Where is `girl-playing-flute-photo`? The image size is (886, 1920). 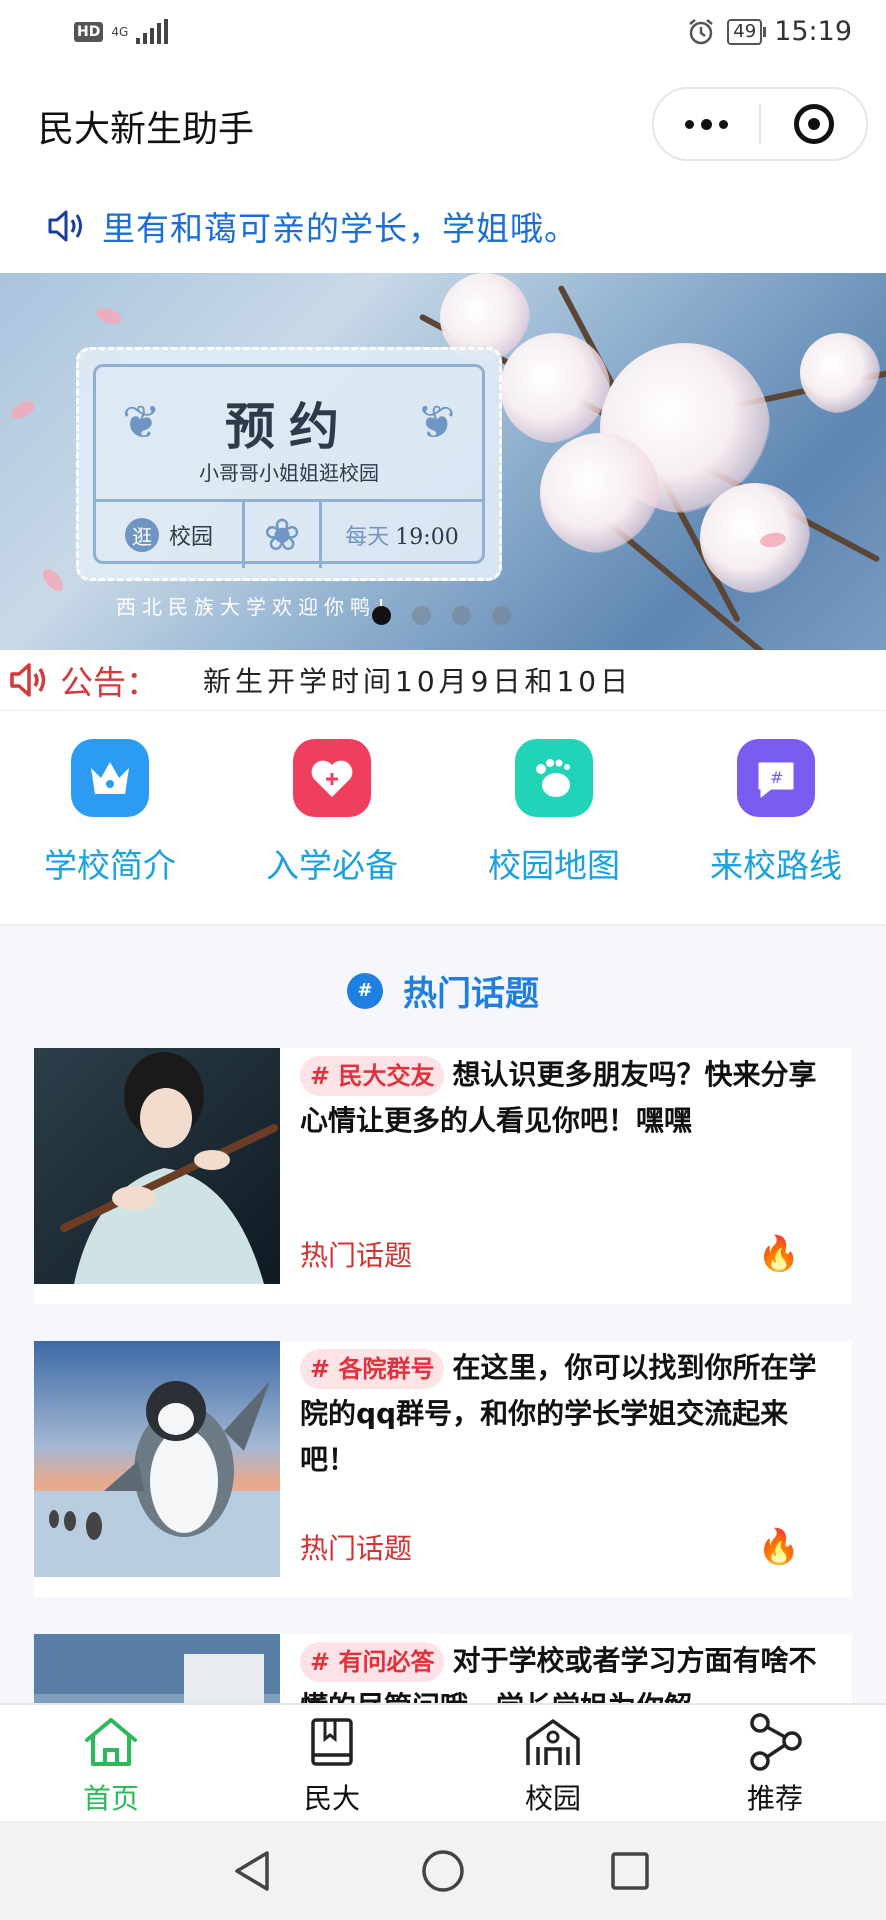
girl-playing-flute-photo is located at coordinates (157, 1166).